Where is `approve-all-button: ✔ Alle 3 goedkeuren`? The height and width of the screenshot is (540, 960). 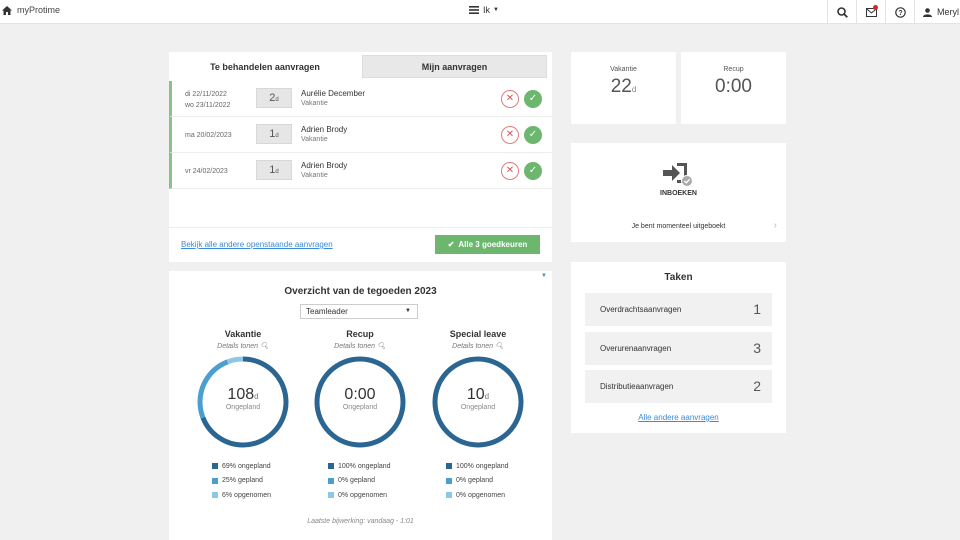 approve-all-button: ✔ Alle 3 goedkeuren is located at coordinates (487, 244).